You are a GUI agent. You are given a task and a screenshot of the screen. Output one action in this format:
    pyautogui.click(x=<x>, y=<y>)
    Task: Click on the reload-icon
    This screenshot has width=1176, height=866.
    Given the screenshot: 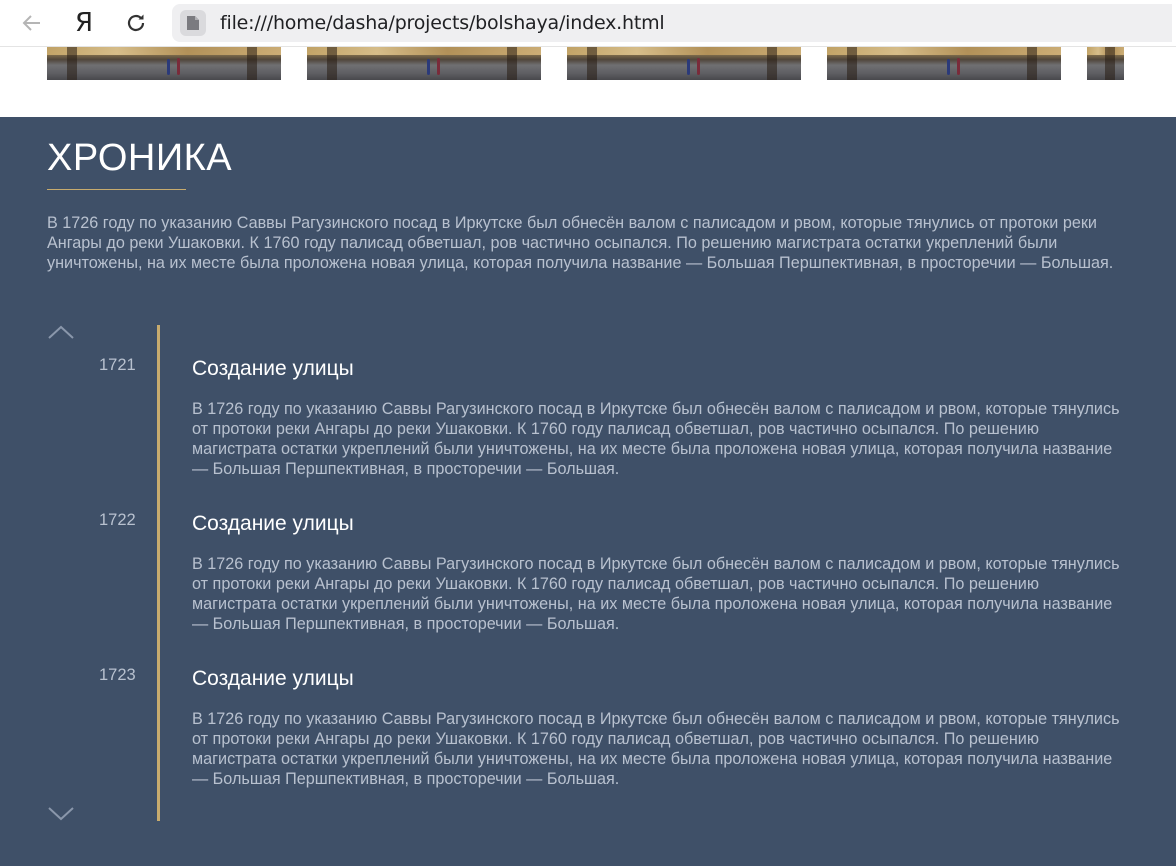 What is the action you would take?
    pyautogui.click(x=136, y=23)
    